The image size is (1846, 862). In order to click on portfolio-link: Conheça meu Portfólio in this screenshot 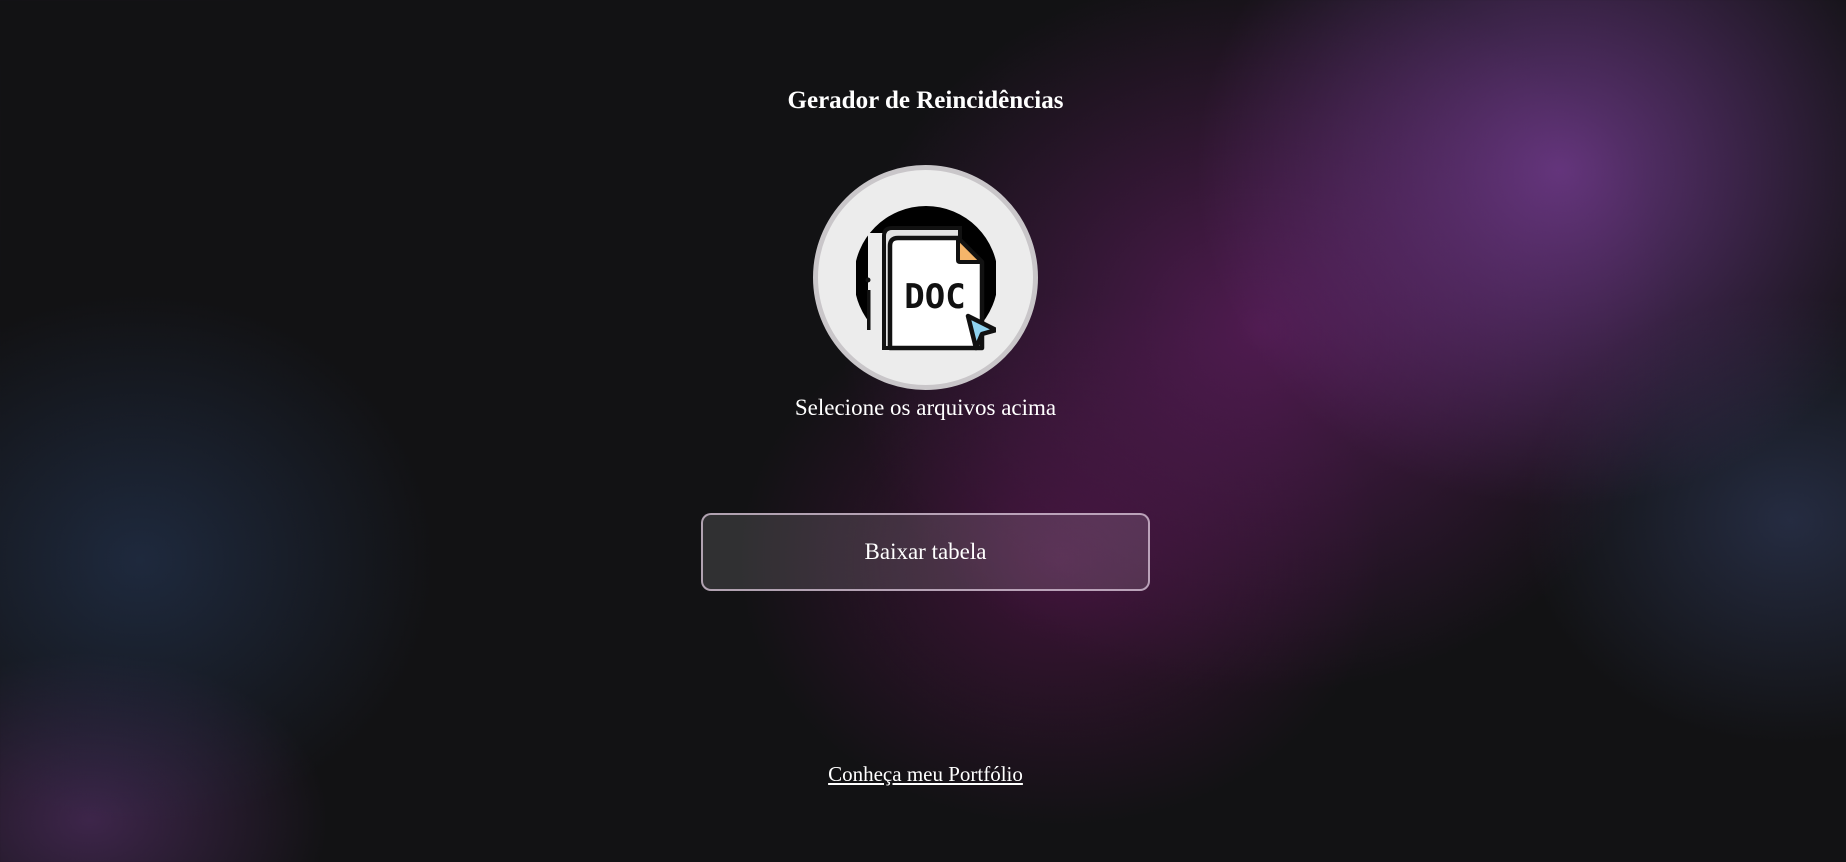, I will do `click(925, 774)`.